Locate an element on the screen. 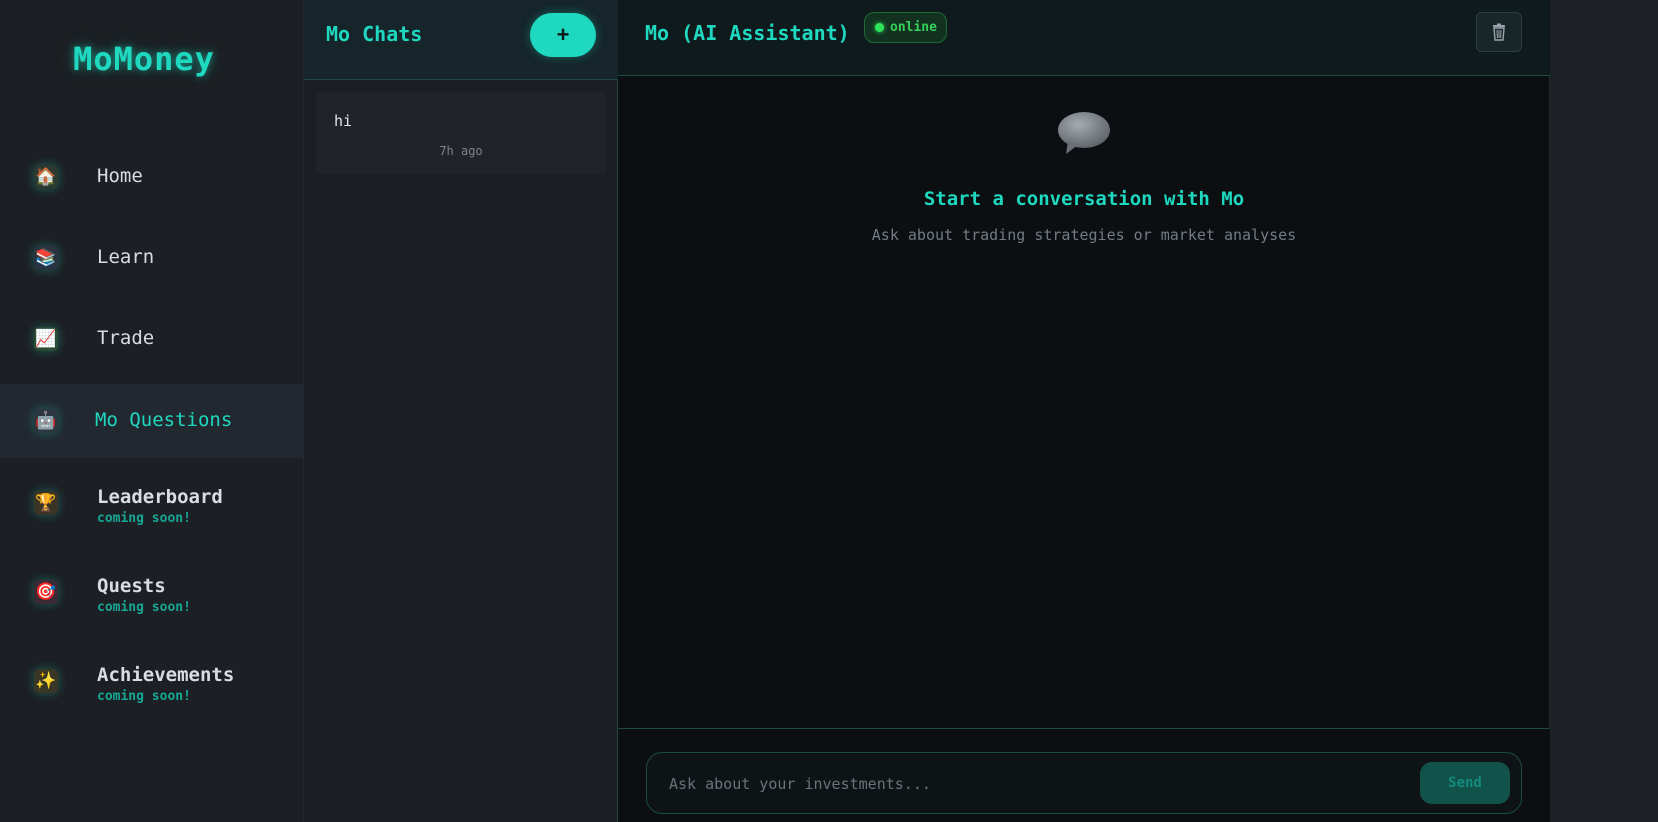  trophy-icon: 🏆 is located at coordinates (46, 503).